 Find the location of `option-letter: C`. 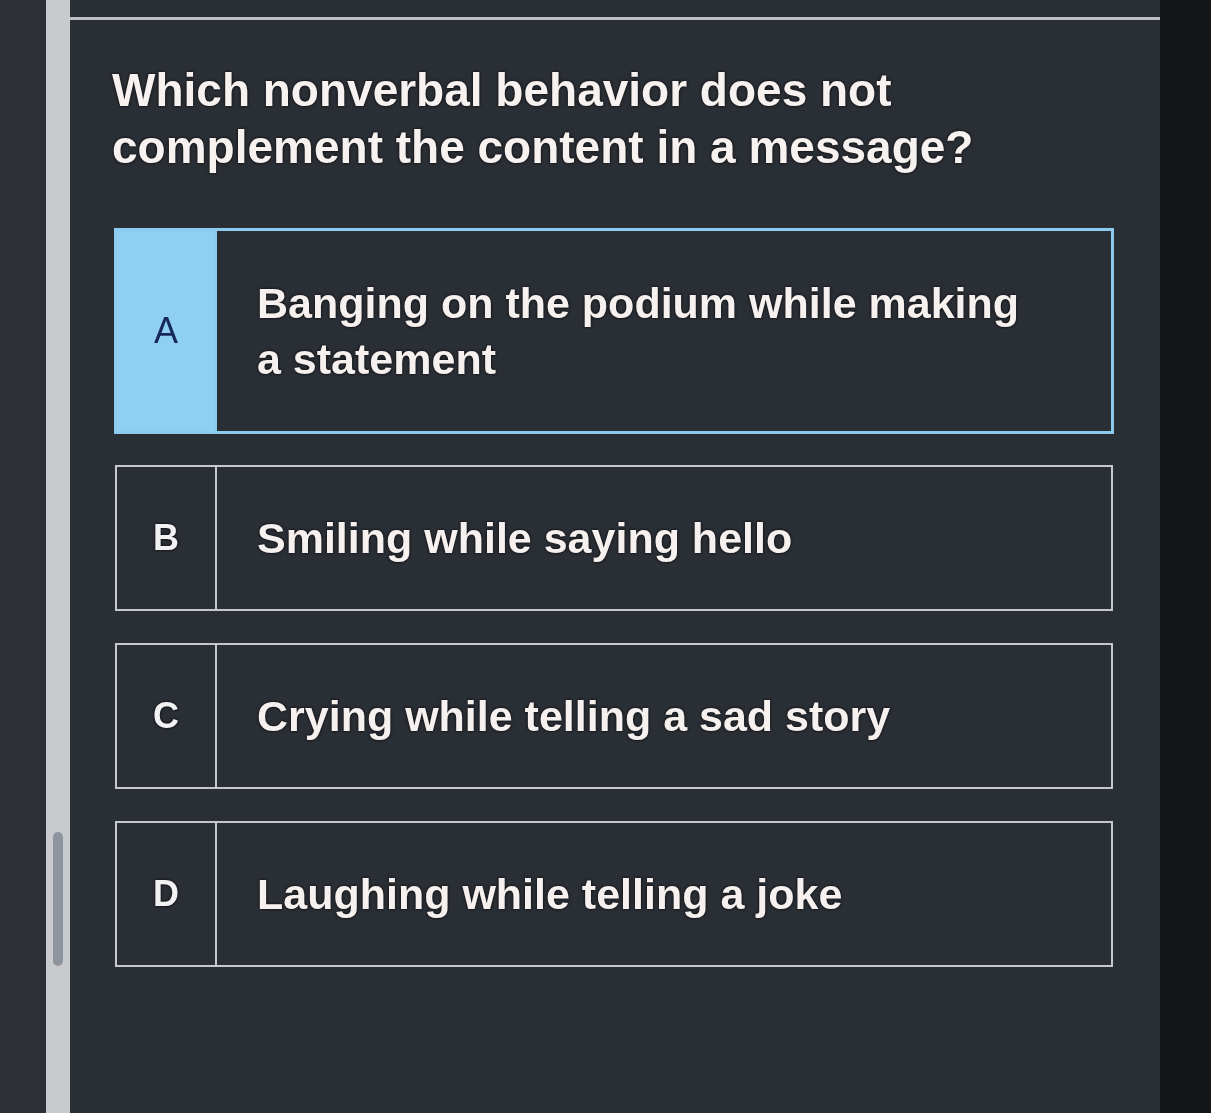

option-letter: C is located at coordinates (167, 716).